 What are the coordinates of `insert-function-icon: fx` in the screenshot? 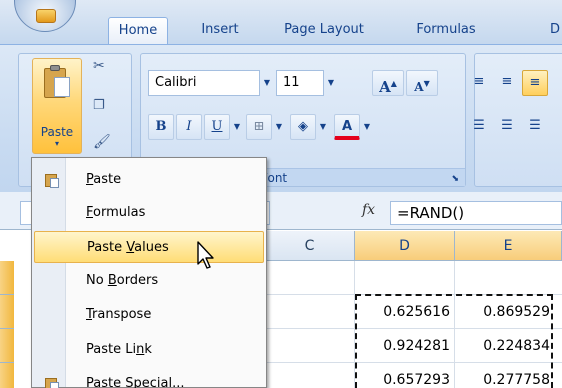 It's located at (368, 210).